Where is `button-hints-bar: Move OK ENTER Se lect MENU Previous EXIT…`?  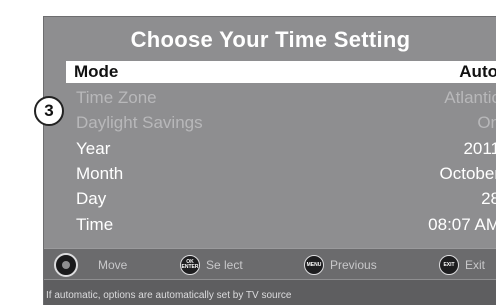
button-hints-bar: Move OK ENTER Se lect MENU Previous EXIT… is located at coordinates (270, 263).